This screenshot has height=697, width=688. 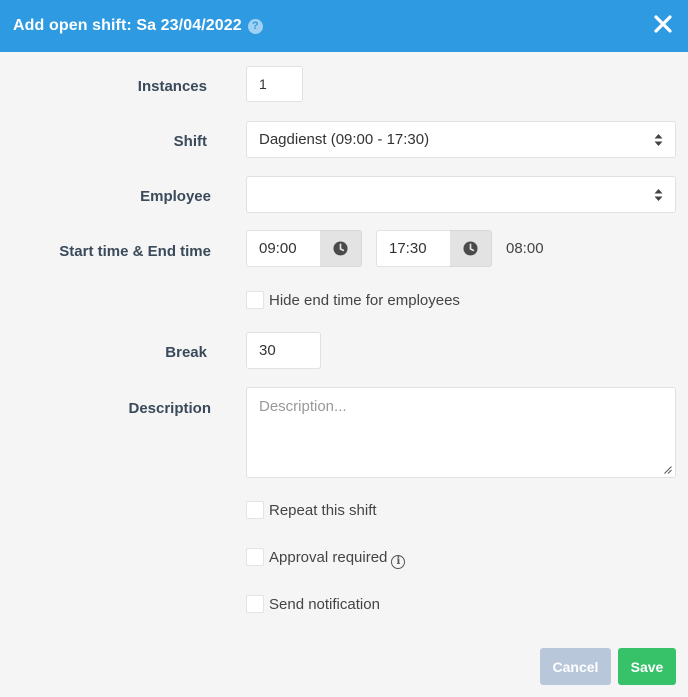 I want to click on approval-required-label: Approval required, so click(x=328, y=557).